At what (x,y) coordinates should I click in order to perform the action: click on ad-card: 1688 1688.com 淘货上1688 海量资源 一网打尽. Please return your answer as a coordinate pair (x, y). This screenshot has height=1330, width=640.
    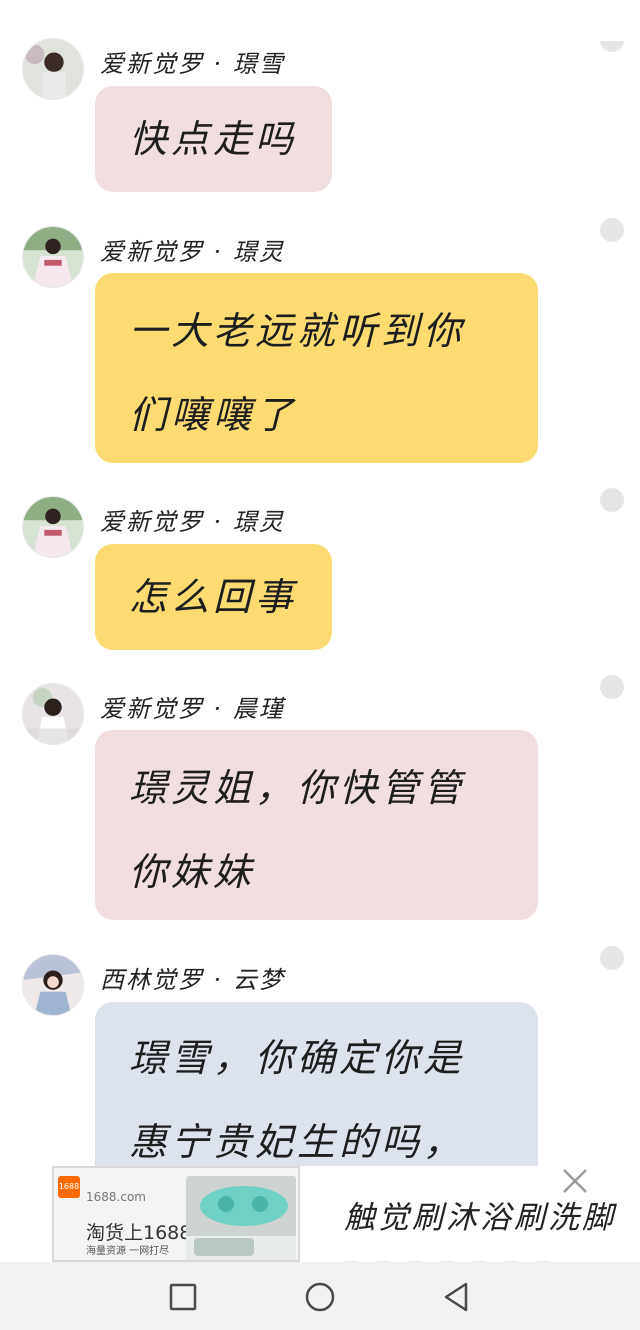
    Looking at the image, I should click on (176, 1214).